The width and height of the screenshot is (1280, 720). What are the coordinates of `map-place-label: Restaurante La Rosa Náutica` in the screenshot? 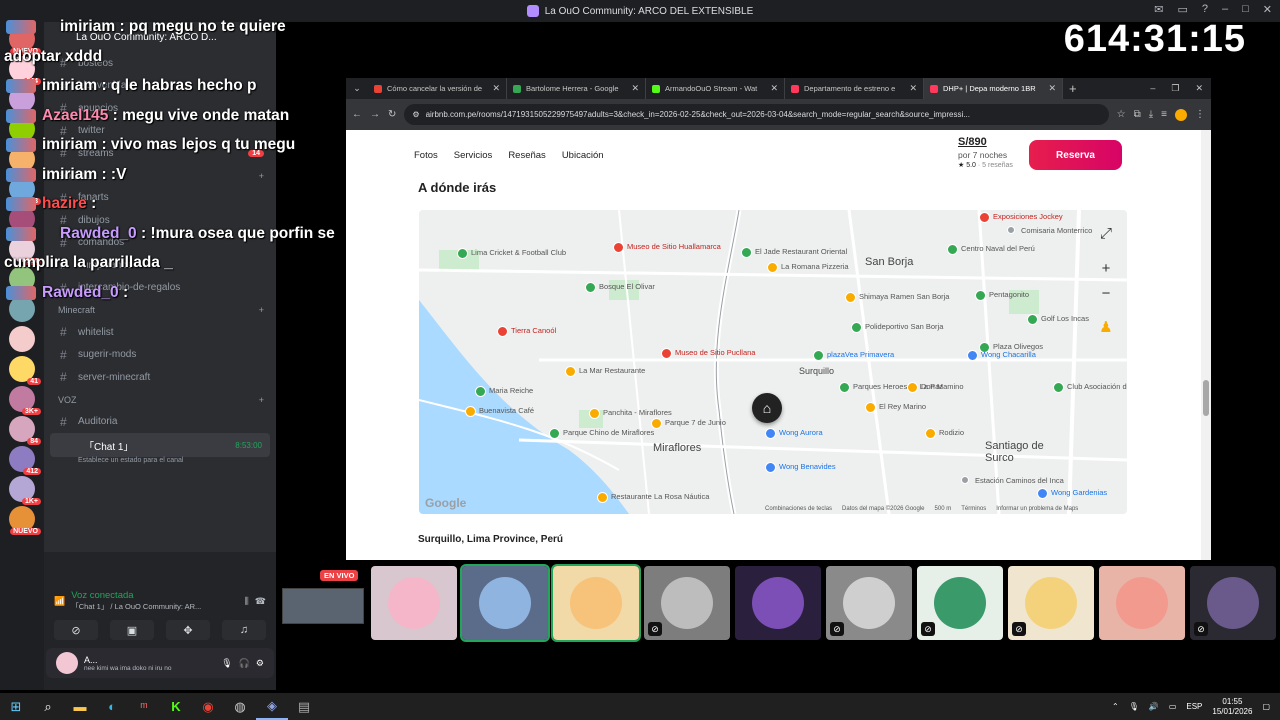 It's located at (660, 496).